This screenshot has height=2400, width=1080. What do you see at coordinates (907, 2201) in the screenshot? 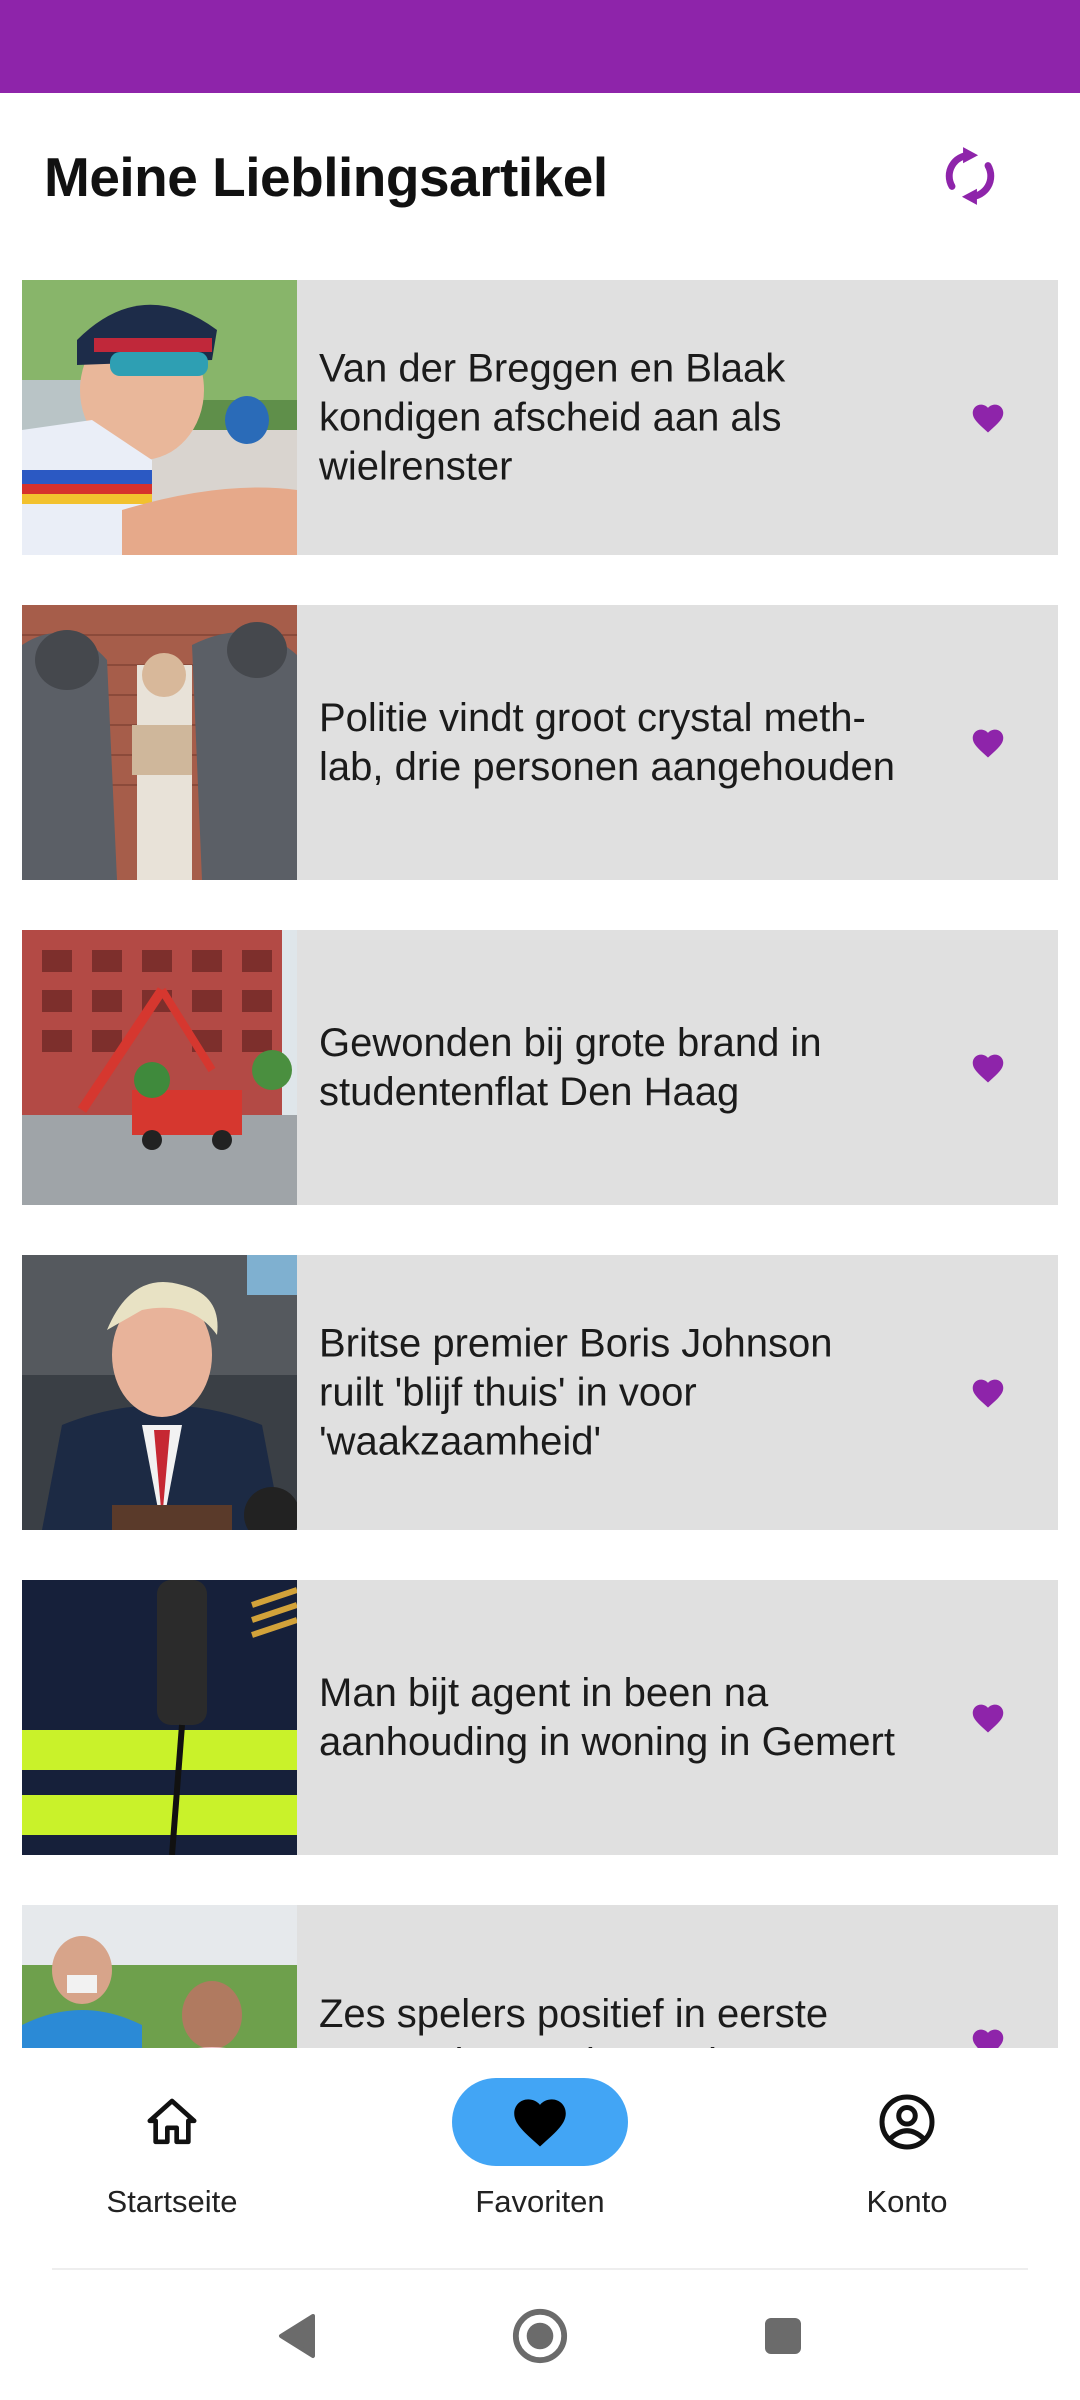
I see `nav-label: Konto` at bounding box center [907, 2201].